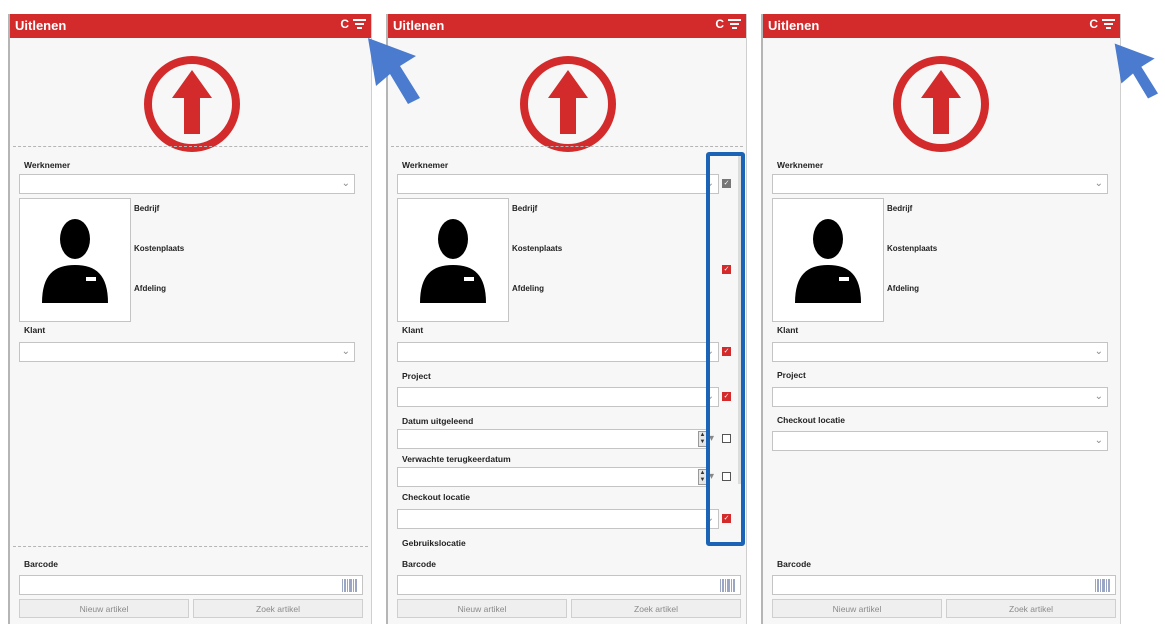 The width and height of the screenshot is (1165, 624). I want to click on gebruikslocatie-label: Gebruikslocatie, so click(434, 543).